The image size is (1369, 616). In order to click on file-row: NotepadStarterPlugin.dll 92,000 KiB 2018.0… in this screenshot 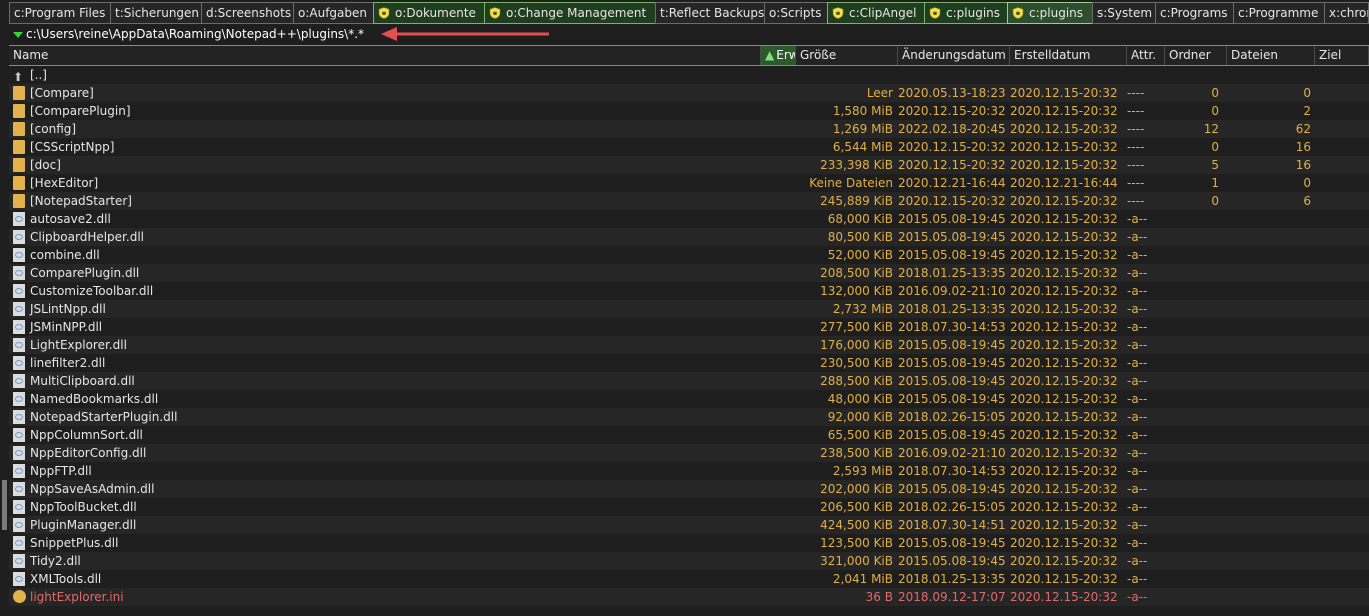, I will do `click(689, 417)`.